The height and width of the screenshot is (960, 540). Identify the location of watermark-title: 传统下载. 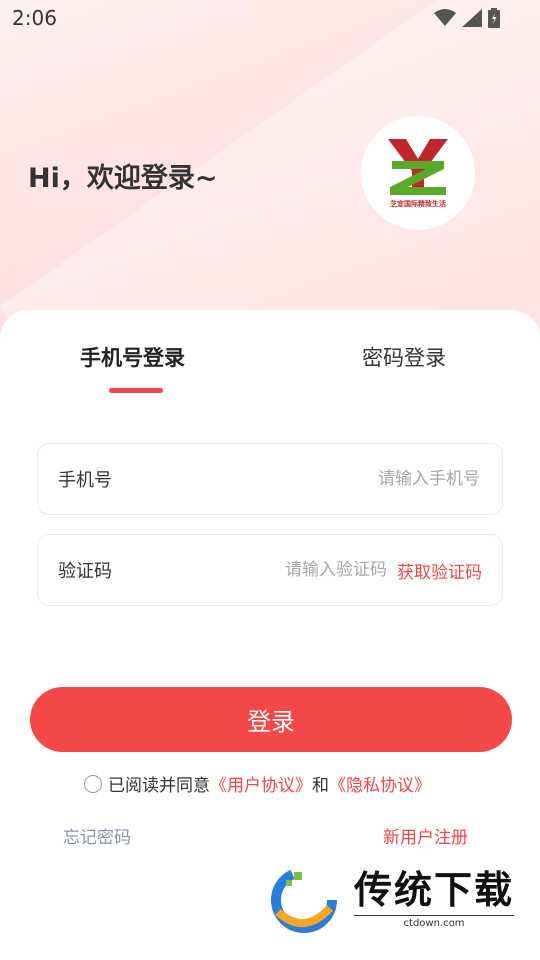
(434, 890).